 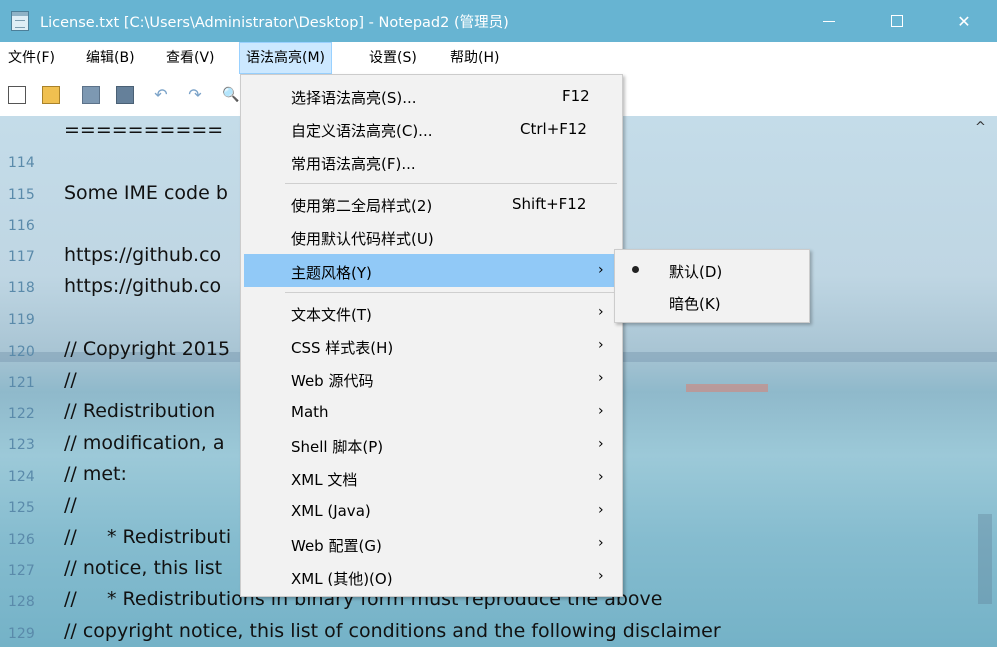 What do you see at coordinates (342, 579) in the screenshot?
I see `menu-item-label: XML (其他)(O)` at bounding box center [342, 579].